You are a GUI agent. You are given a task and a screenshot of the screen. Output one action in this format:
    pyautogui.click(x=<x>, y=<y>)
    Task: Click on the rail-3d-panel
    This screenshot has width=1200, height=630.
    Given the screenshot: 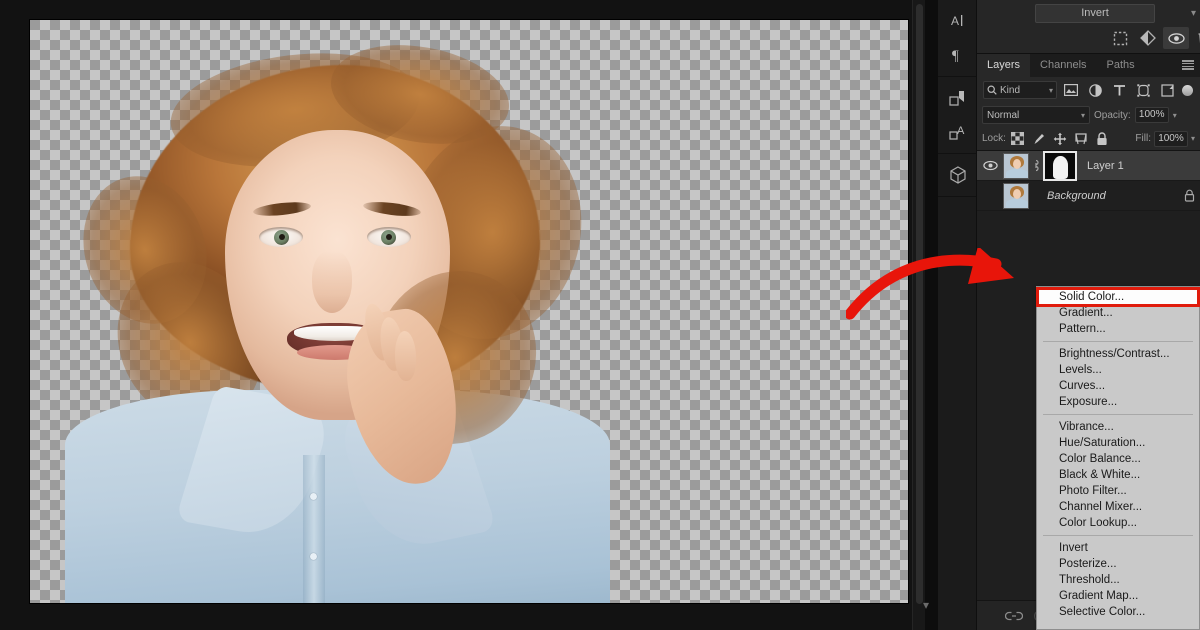 What is the action you would take?
    pyautogui.click(x=957, y=175)
    